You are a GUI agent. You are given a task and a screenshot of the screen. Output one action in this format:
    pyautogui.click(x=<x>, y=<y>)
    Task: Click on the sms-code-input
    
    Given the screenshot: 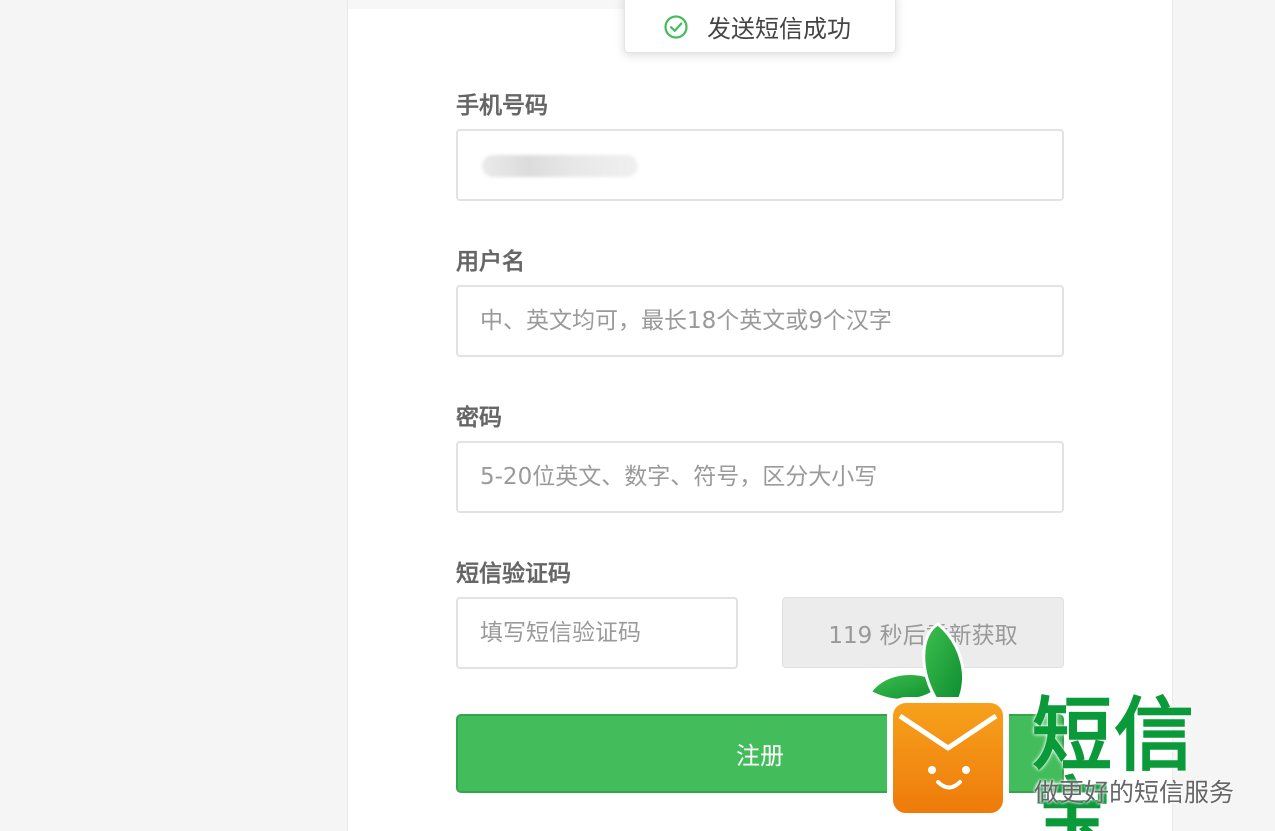 What is the action you would take?
    pyautogui.click(x=597, y=633)
    